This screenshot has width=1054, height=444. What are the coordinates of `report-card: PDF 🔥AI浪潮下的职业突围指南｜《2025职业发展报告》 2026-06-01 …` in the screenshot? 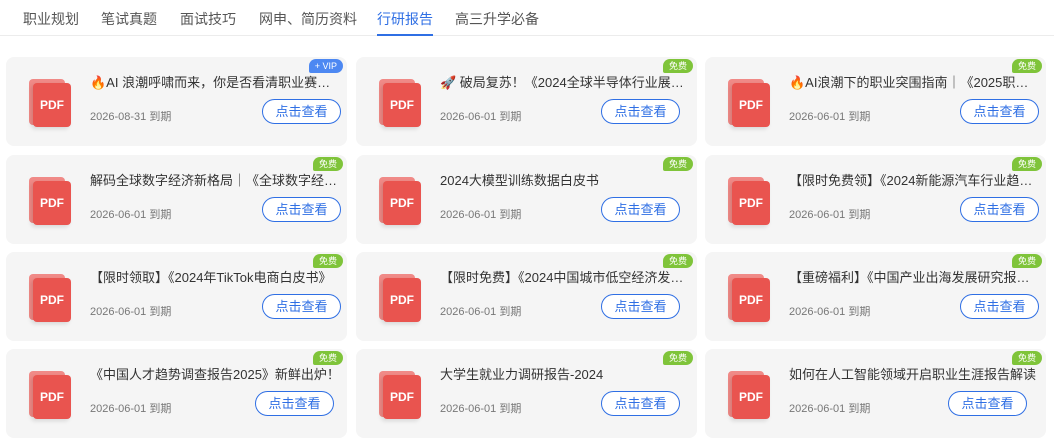 It's located at (875, 101).